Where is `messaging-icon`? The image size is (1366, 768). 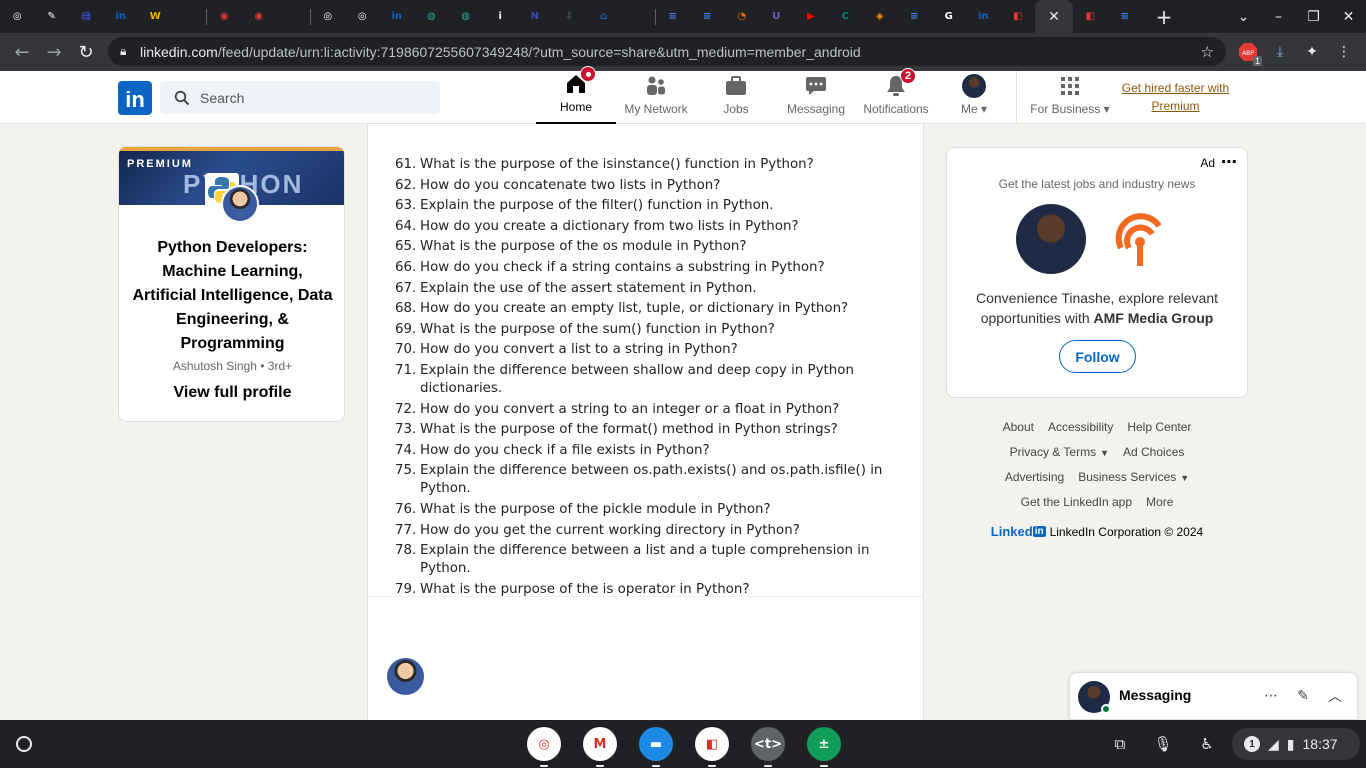
messaging-icon is located at coordinates (816, 86).